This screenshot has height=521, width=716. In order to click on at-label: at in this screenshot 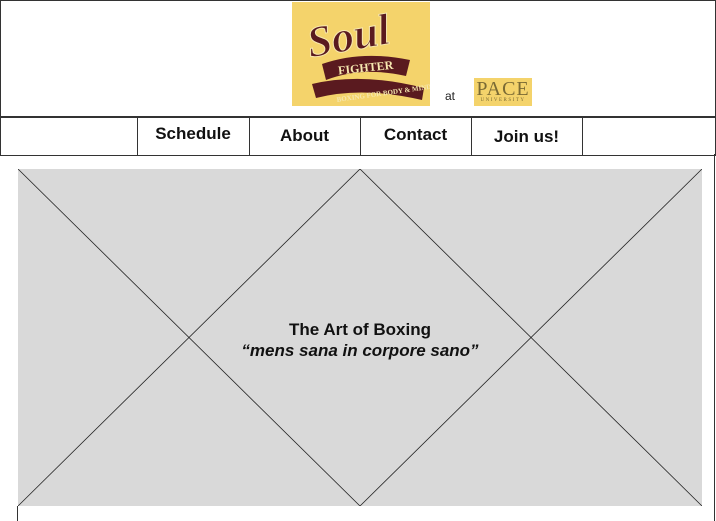, I will do `click(450, 96)`.